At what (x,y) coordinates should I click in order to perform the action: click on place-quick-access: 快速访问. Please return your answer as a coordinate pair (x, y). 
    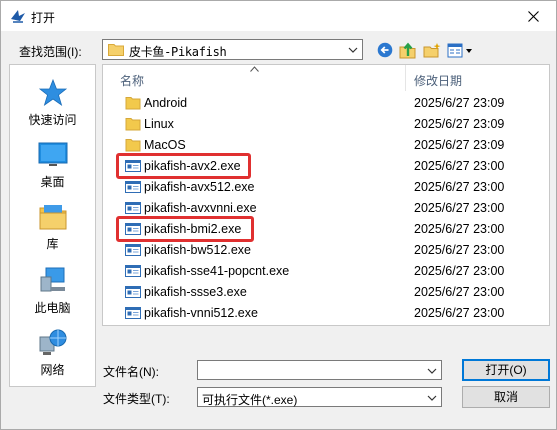
    Looking at the image, I should click on (52, 100).